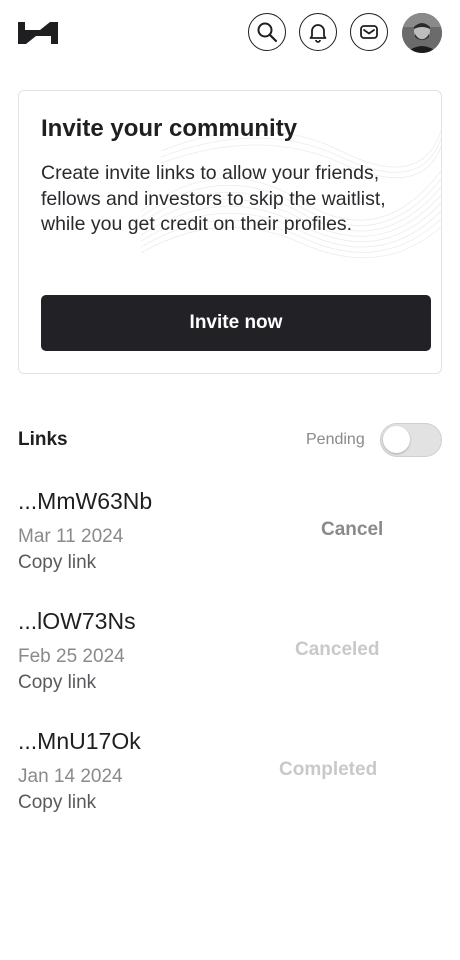 The height and width of the screenshot is (960, 460). What do you see at coordinates (70, 776) in the screenshot?
I see `link-date: Jan 14 2024` at bounding box center [70, 776].